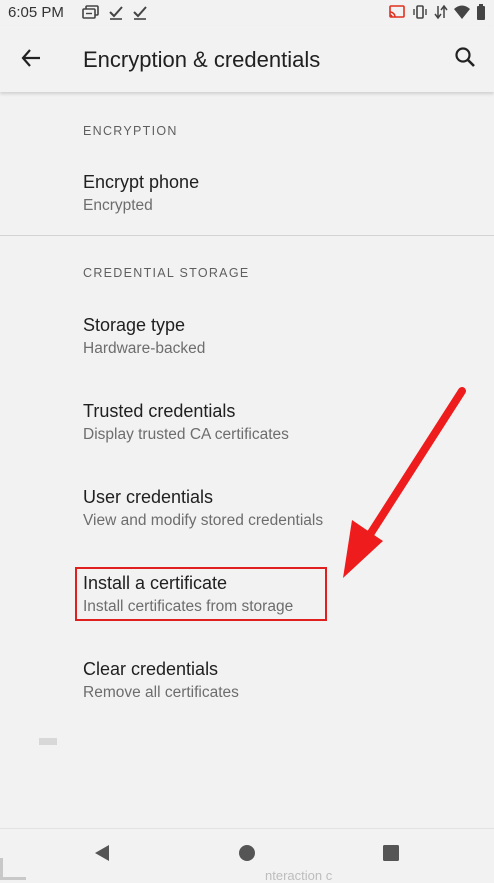 The image size is (494, 883). I want to click on pref-summary: View and modify stored credentials, so click(203, 520).